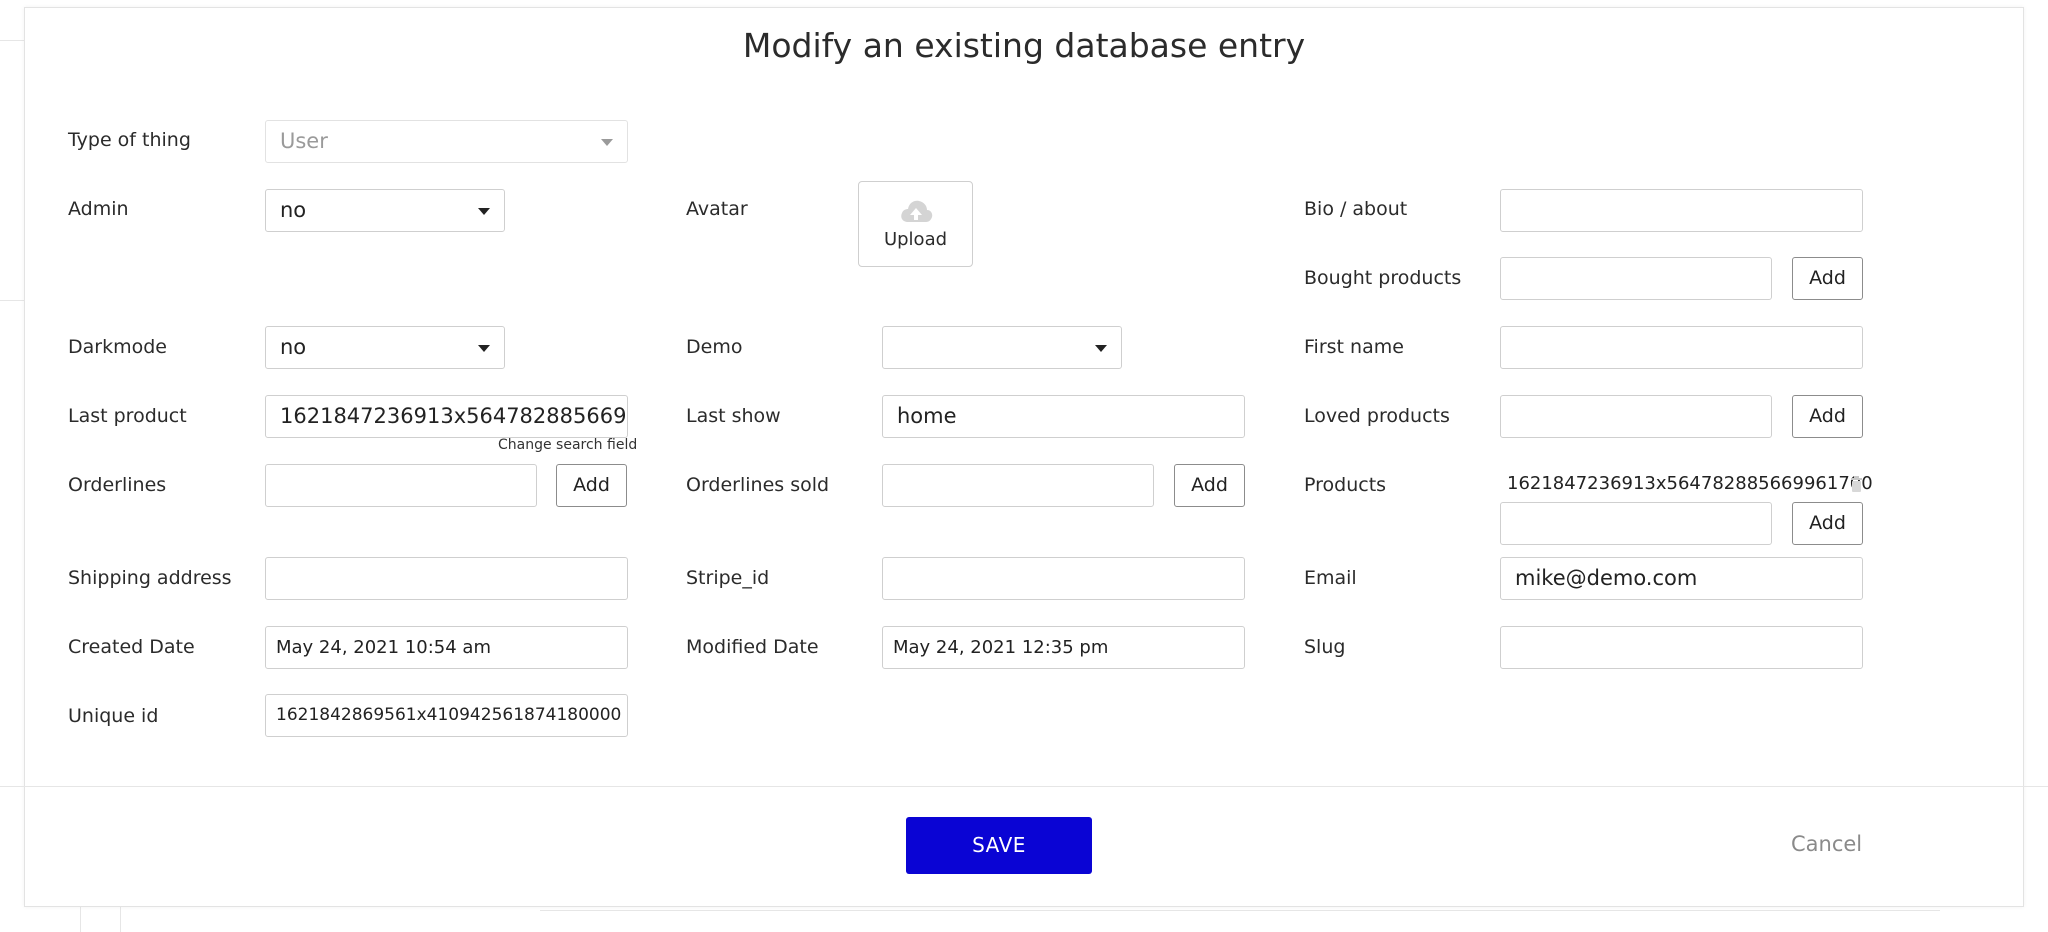 The width and height of the screenshot is (2048, 932). What do you see at coordinates (1636, 416) in the screenshot?
I see `loved-products-input` at bounding box center [1636, 416].